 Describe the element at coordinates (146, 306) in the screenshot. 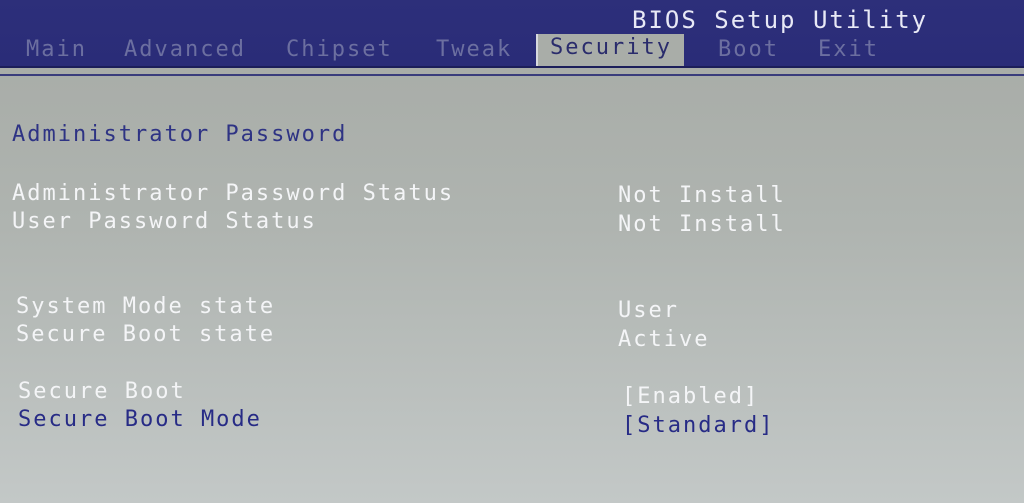

I see `system-mode-state-label: System Mode state` at that location.